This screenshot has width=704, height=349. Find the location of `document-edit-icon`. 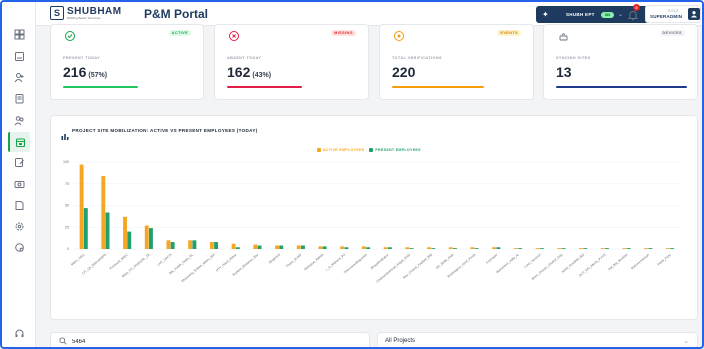

document-edit-icon is located at coordinates (19, 162).